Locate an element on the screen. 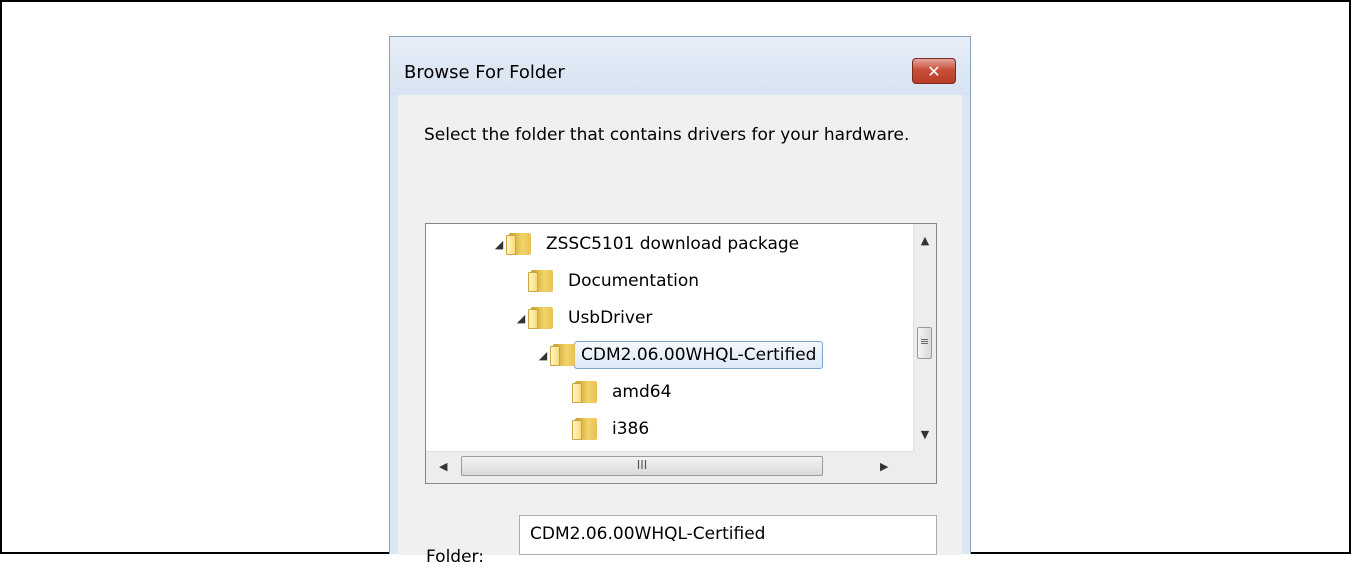  tree-item-zssc5101-download-package: ◢ ZSSC5101 download package is located at coordinates (648, 244).